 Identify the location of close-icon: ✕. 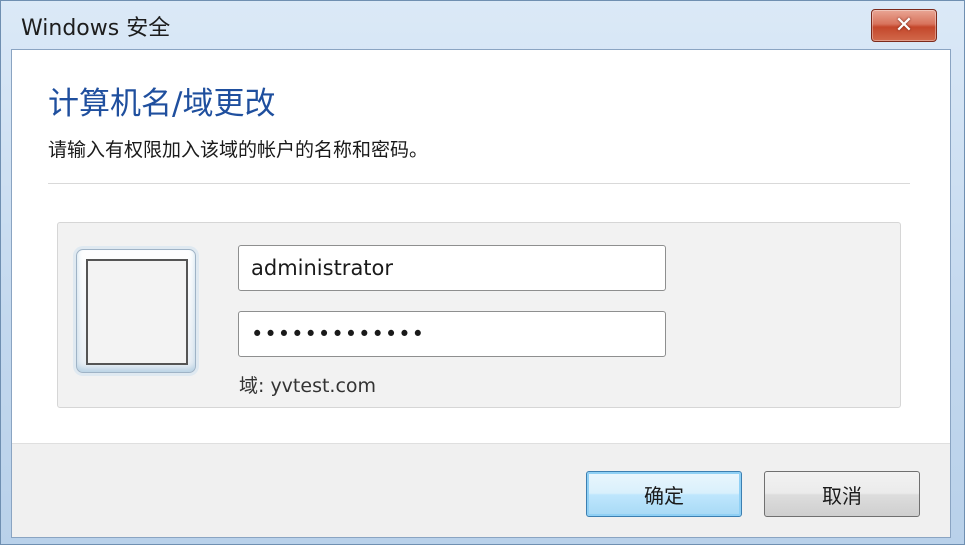
(904, 25).